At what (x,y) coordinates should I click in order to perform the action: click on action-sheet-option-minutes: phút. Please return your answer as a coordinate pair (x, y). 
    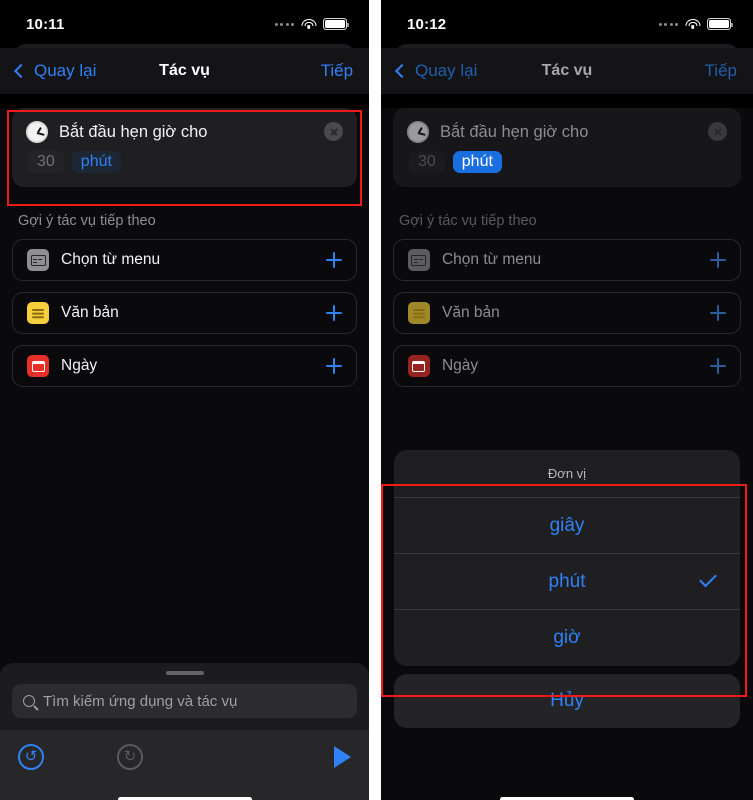
    Looking at the image, I should click on (566, 582).